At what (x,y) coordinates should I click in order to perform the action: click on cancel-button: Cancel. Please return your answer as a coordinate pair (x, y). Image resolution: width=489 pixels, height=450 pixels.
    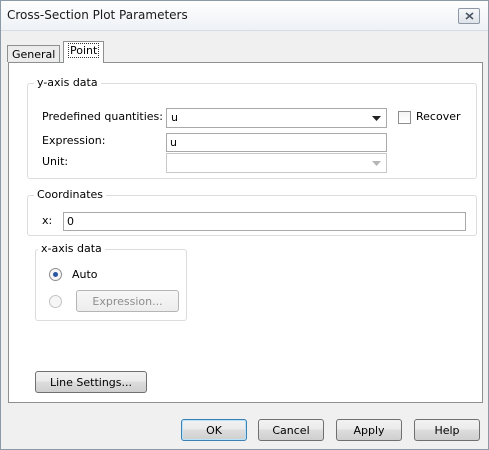
    Looking at the image, I should click on (291, 430).